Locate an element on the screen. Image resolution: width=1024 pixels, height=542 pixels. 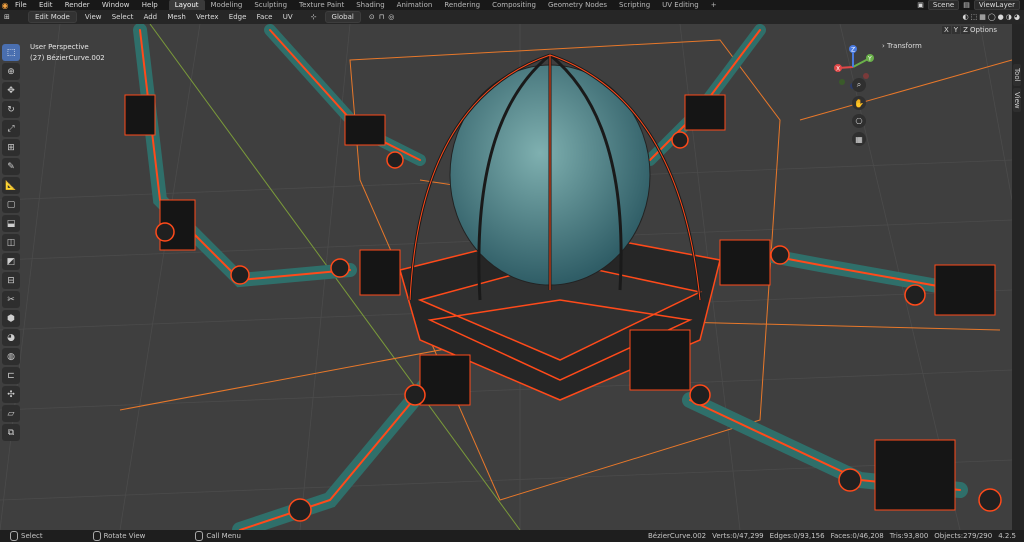
move-icon: ✥ is located at coordinates (11, 90).